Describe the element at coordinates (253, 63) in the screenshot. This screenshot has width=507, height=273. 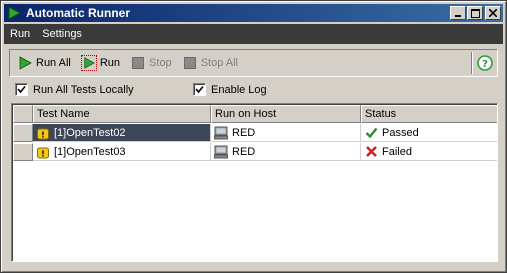
I see `toolbar: Run All Run Stop Stop All ?` at that location.